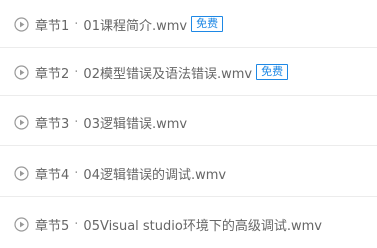 The width and height of the screenshot is (377, 248). What do you see at coordinates (135, 24) in the screenshot?
I see `chapter-title: 01课程简介.wmv` at bounding box center [135, 24].